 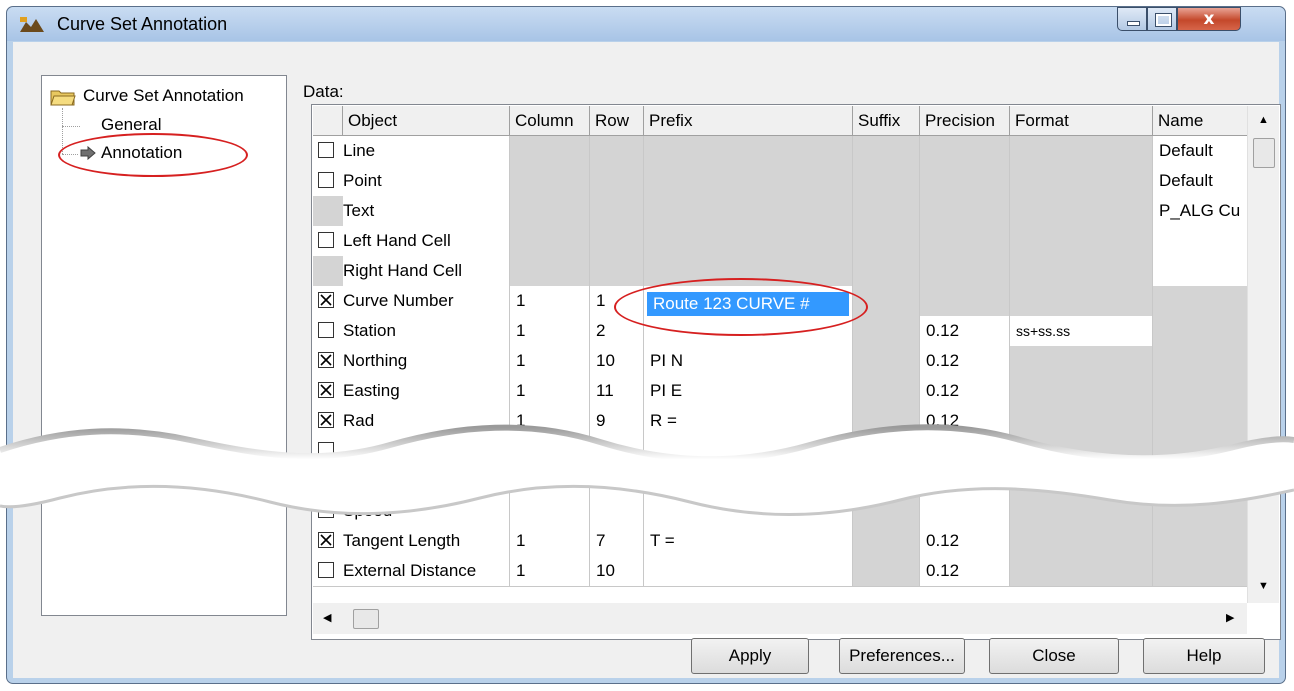 What do you see at coordinates (1263, 586) in the screenshot?
I see `scroll-down-icon: ▼` at bounding box center [1263, 586].